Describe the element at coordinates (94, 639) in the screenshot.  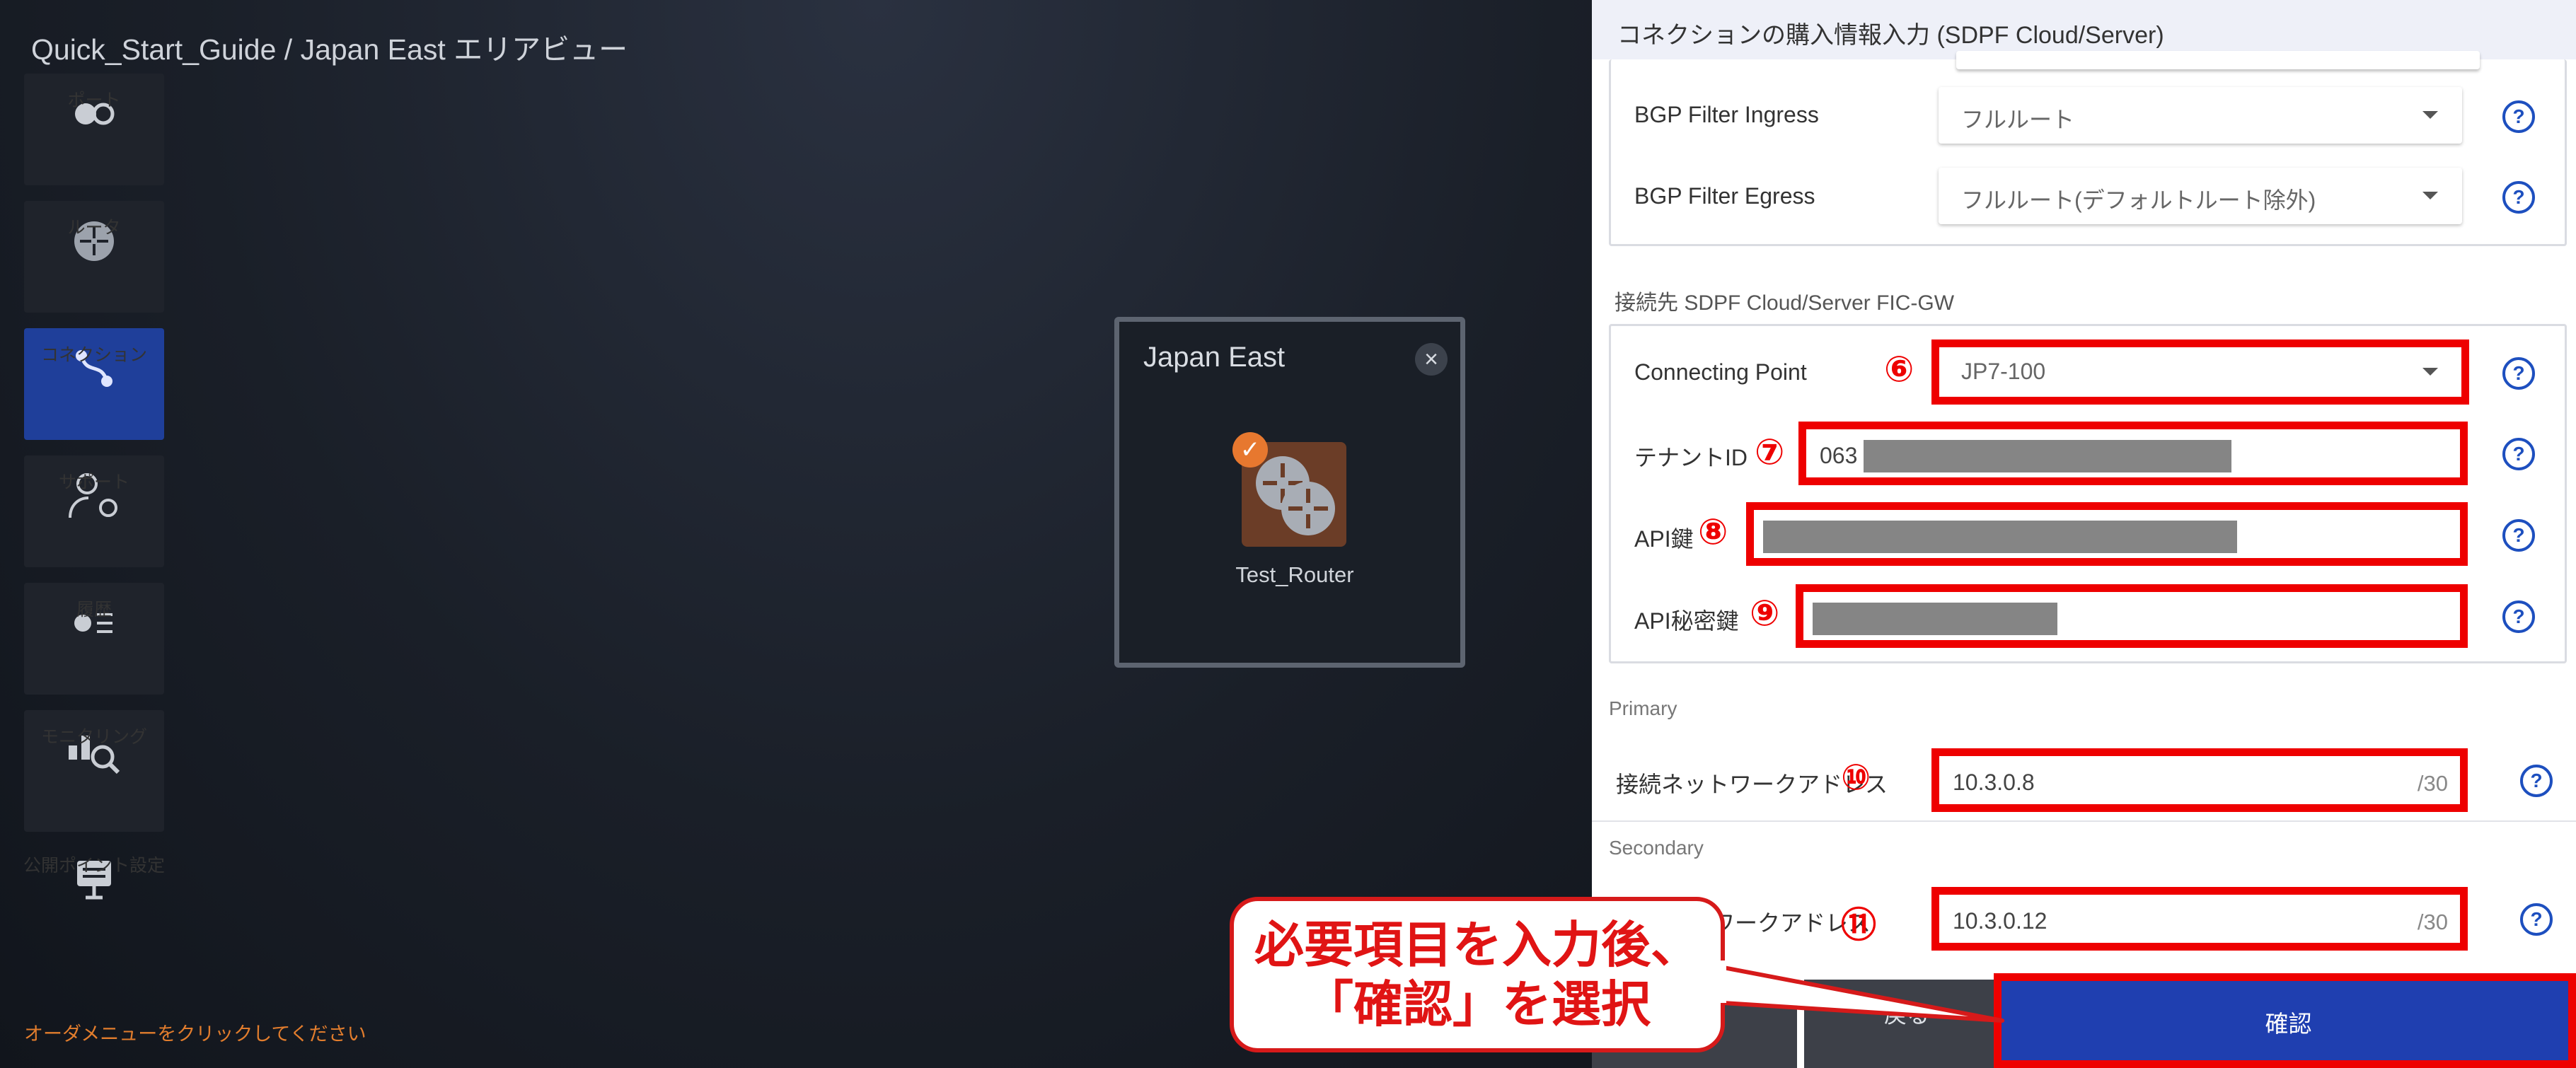
I see `nav-history: 履歴` at that location.